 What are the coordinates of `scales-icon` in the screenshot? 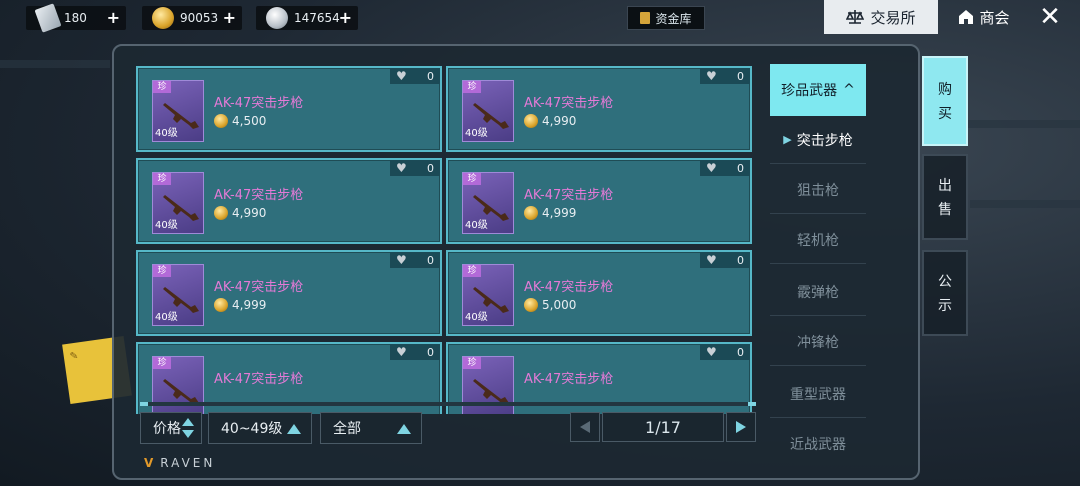 It's located at (855, 17).